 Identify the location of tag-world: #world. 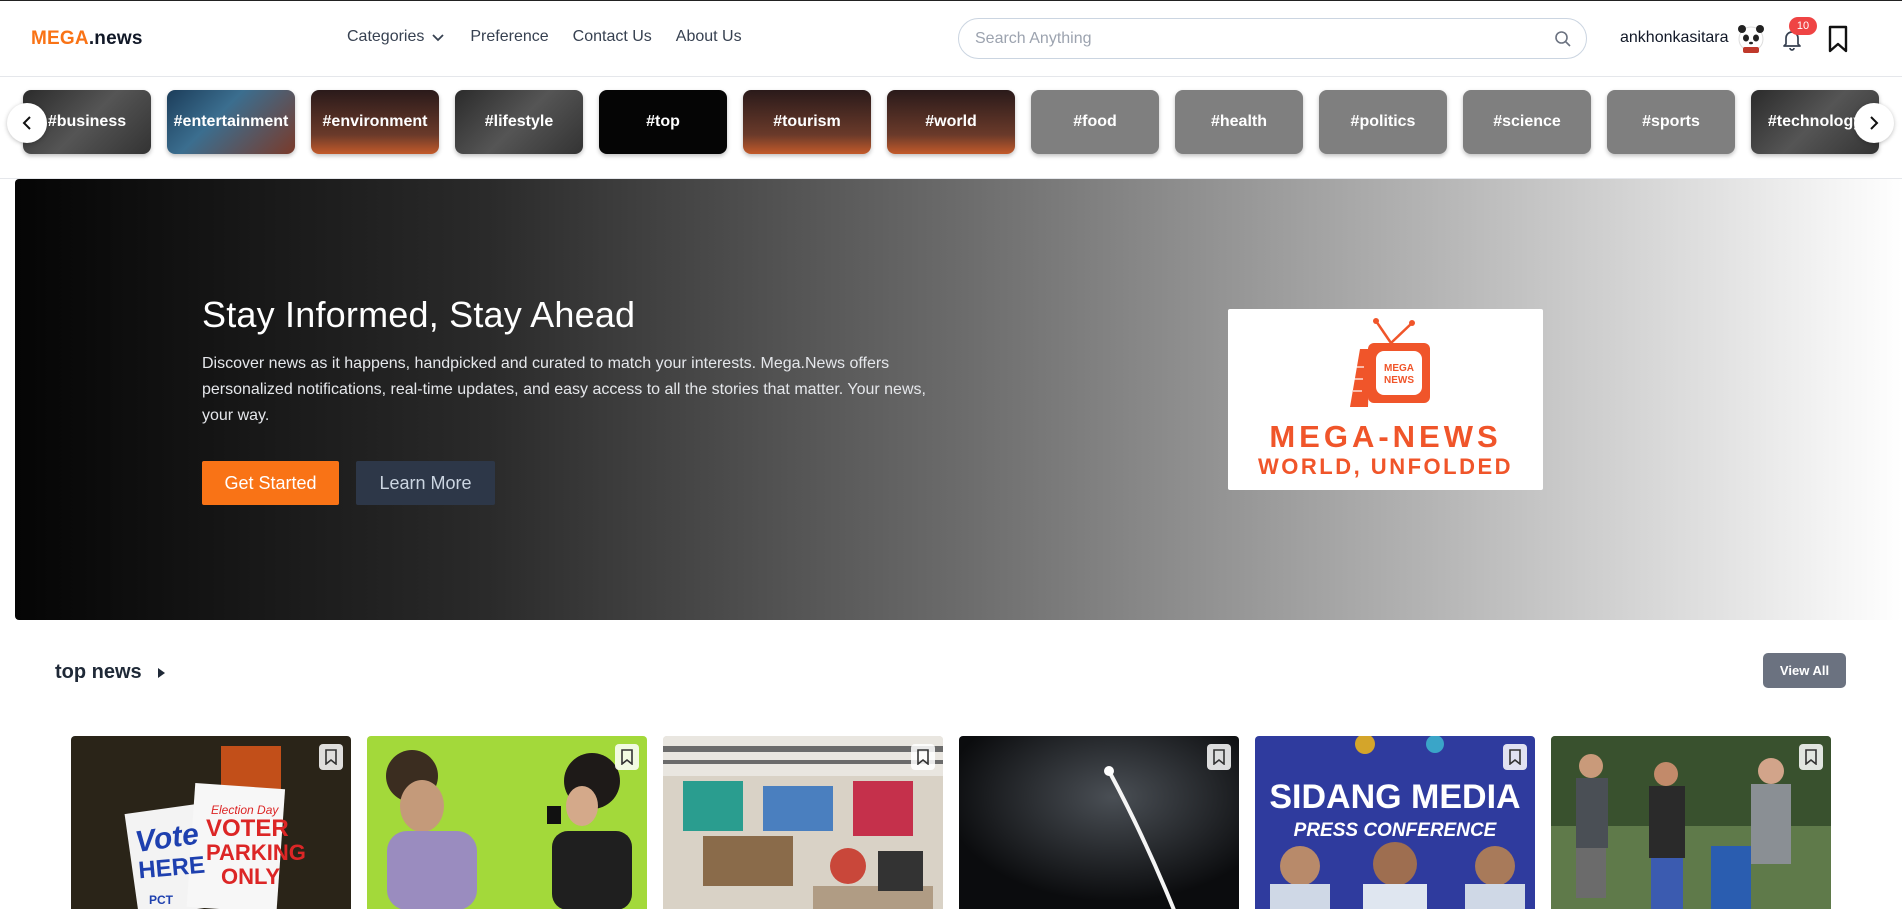
(951, 122).